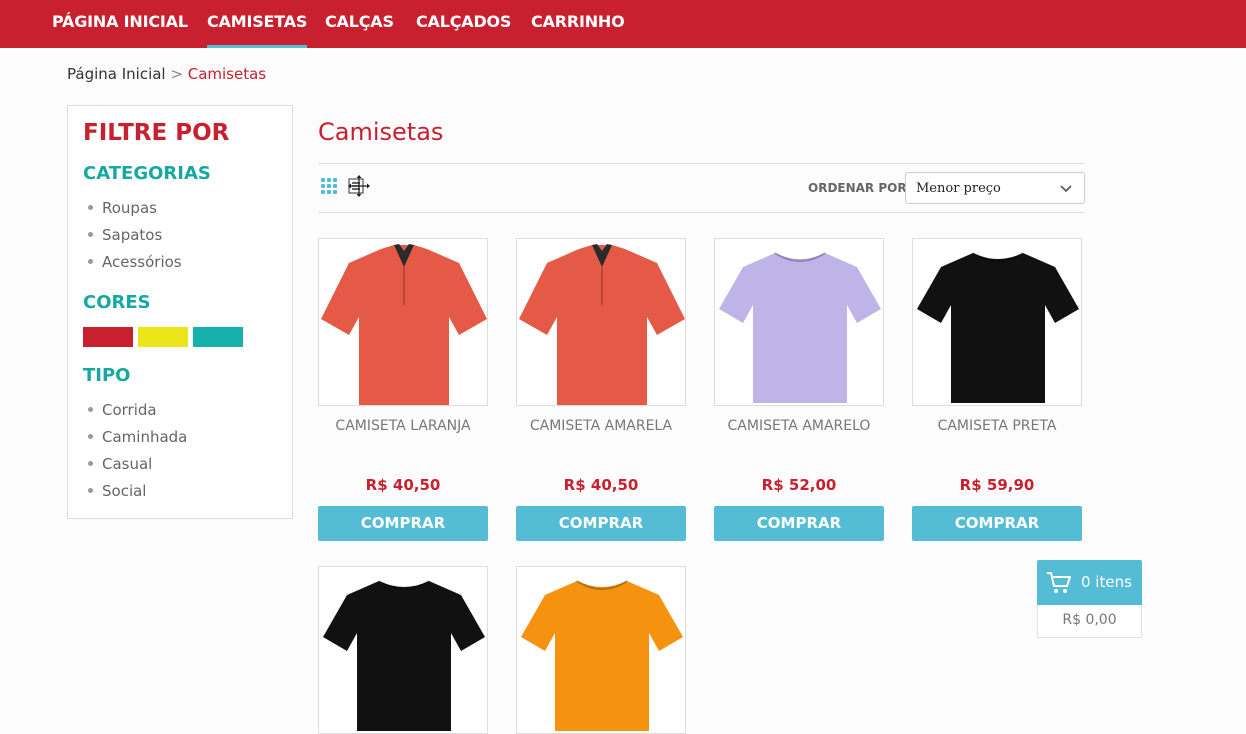 The width and height of the screenshot is (1246, 734). I want to click on cart-widget: 0 itens R$ 0,00, so click(1089, 599).